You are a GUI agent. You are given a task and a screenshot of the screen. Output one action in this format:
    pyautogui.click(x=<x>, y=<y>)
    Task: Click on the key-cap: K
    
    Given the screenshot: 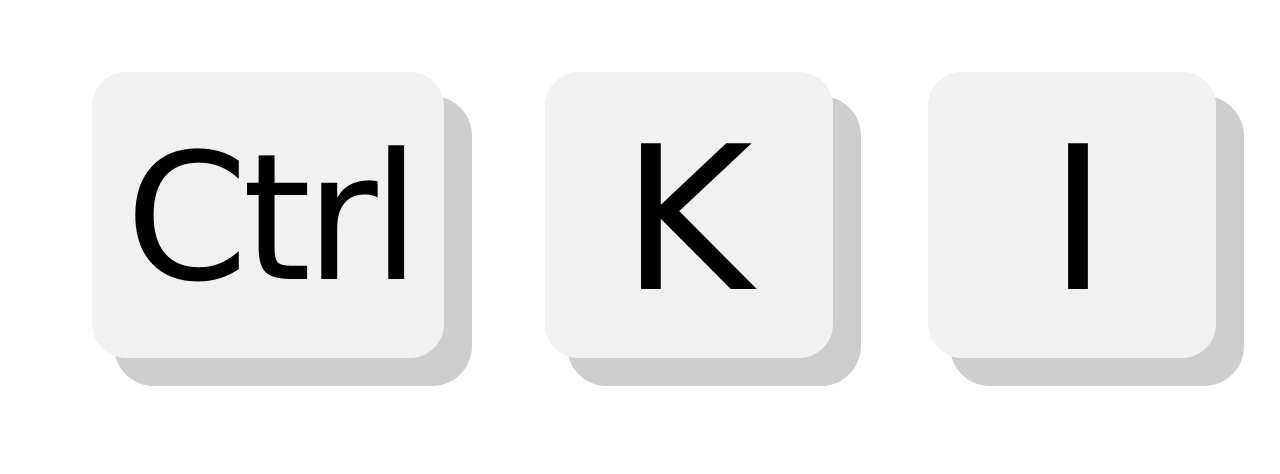 What is the action you would take?
    pyautogui.click(x=689, y=215)
    